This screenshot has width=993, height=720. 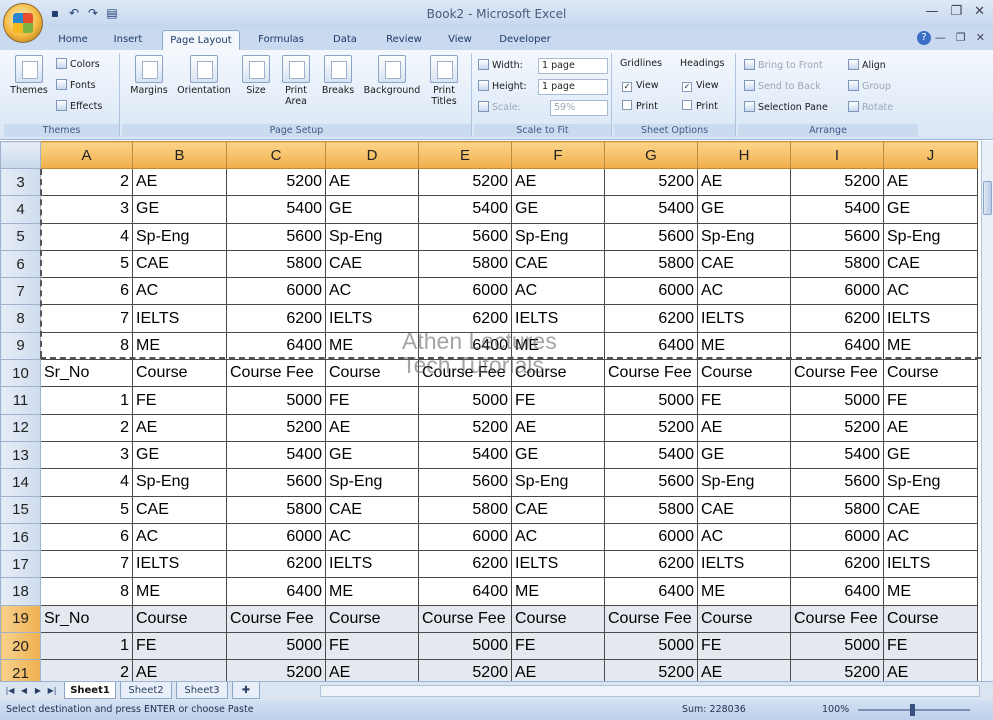 I want to click on print-area-button: Print Area, so click(x=296, y=81).